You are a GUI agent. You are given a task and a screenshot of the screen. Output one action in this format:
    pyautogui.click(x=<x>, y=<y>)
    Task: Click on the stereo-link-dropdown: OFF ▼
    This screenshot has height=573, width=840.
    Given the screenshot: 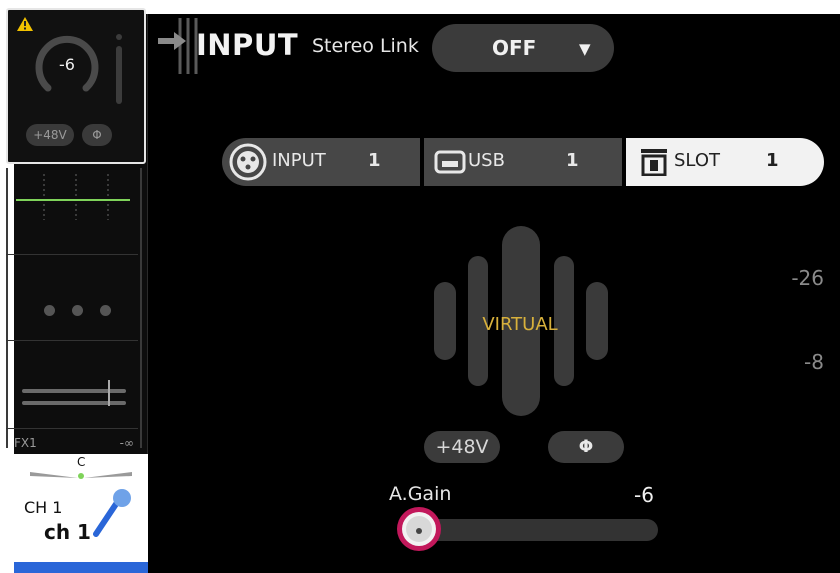 What is the action you would take?
    pyautogui.click(x=523, y=48)
    